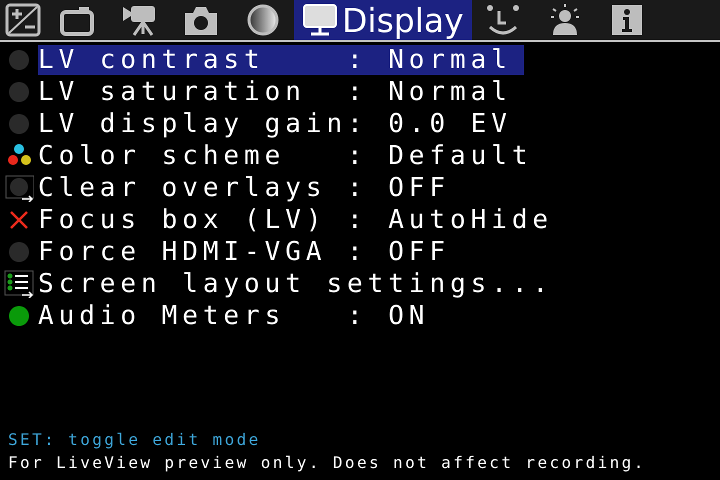  Describe the element at coordinates (139, 20) in the screenshot. I see `movie-camera-icon` at that location.